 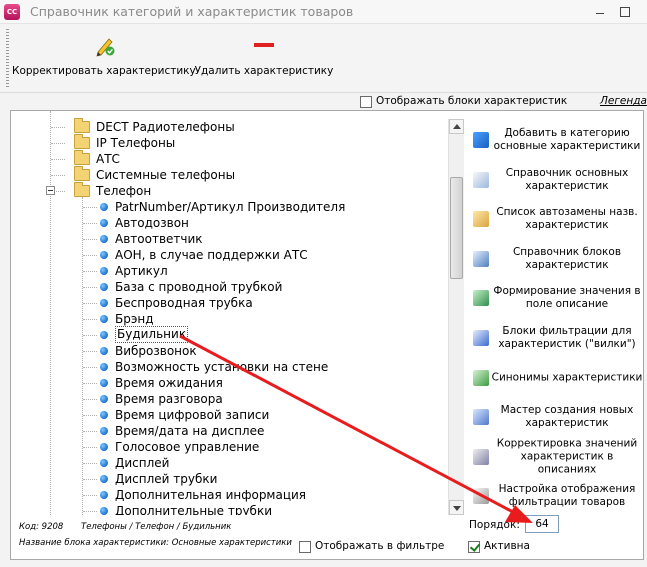 I want to click on tree-item-label: АОН, в случае поддержки АТС, so click(x=211, y=255).